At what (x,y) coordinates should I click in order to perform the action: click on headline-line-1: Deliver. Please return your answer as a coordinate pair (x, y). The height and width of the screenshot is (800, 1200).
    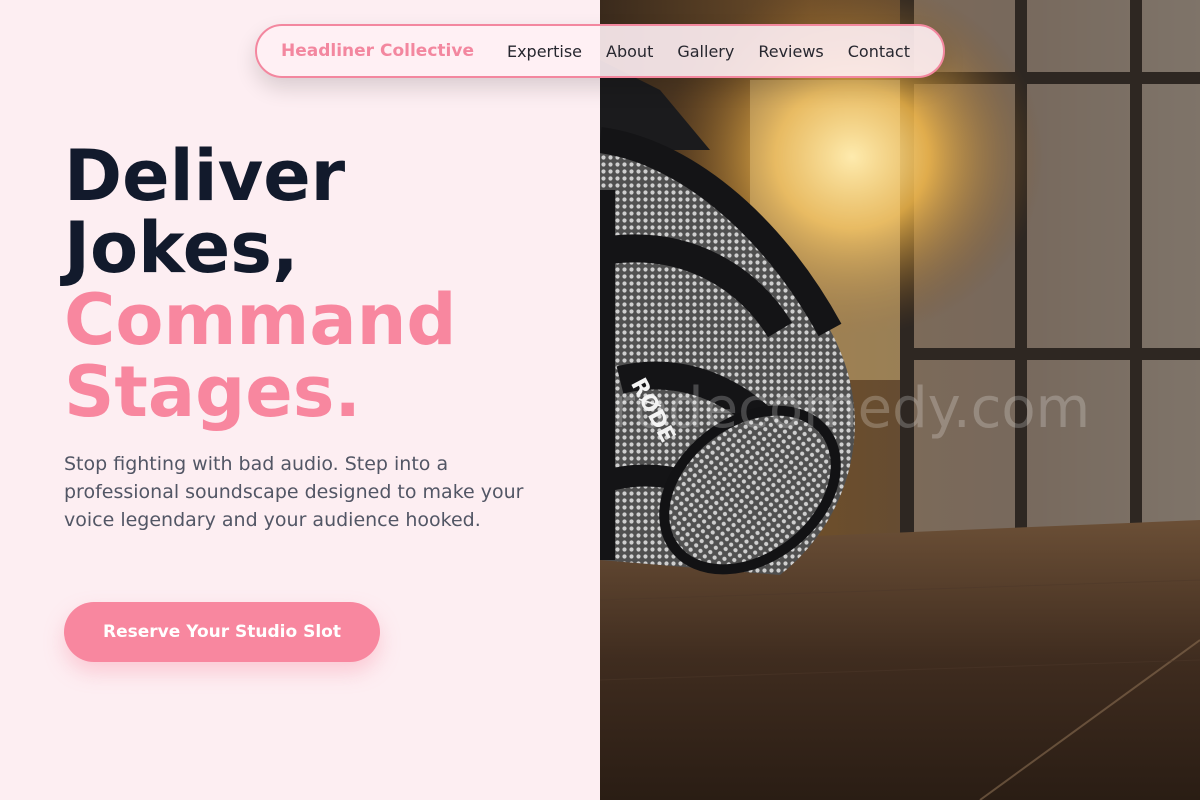
    Looking at the image, I should click on (205, 176).